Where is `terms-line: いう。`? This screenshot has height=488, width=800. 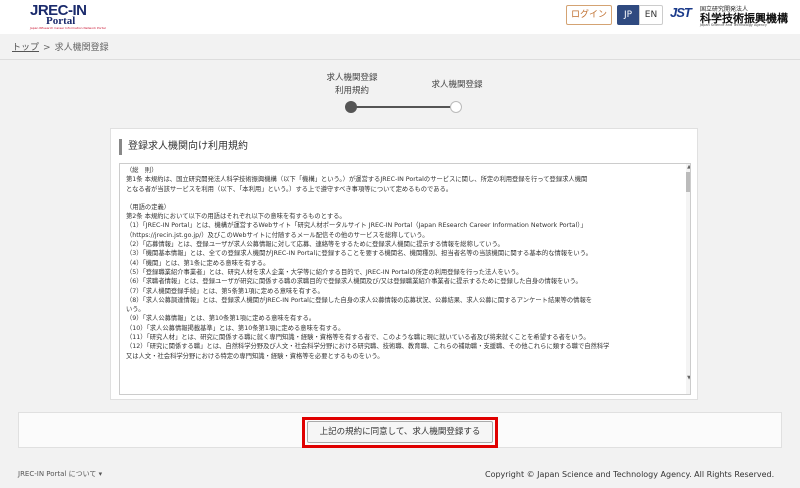
terms-line: いう。 is located at coordinates (135, 310).